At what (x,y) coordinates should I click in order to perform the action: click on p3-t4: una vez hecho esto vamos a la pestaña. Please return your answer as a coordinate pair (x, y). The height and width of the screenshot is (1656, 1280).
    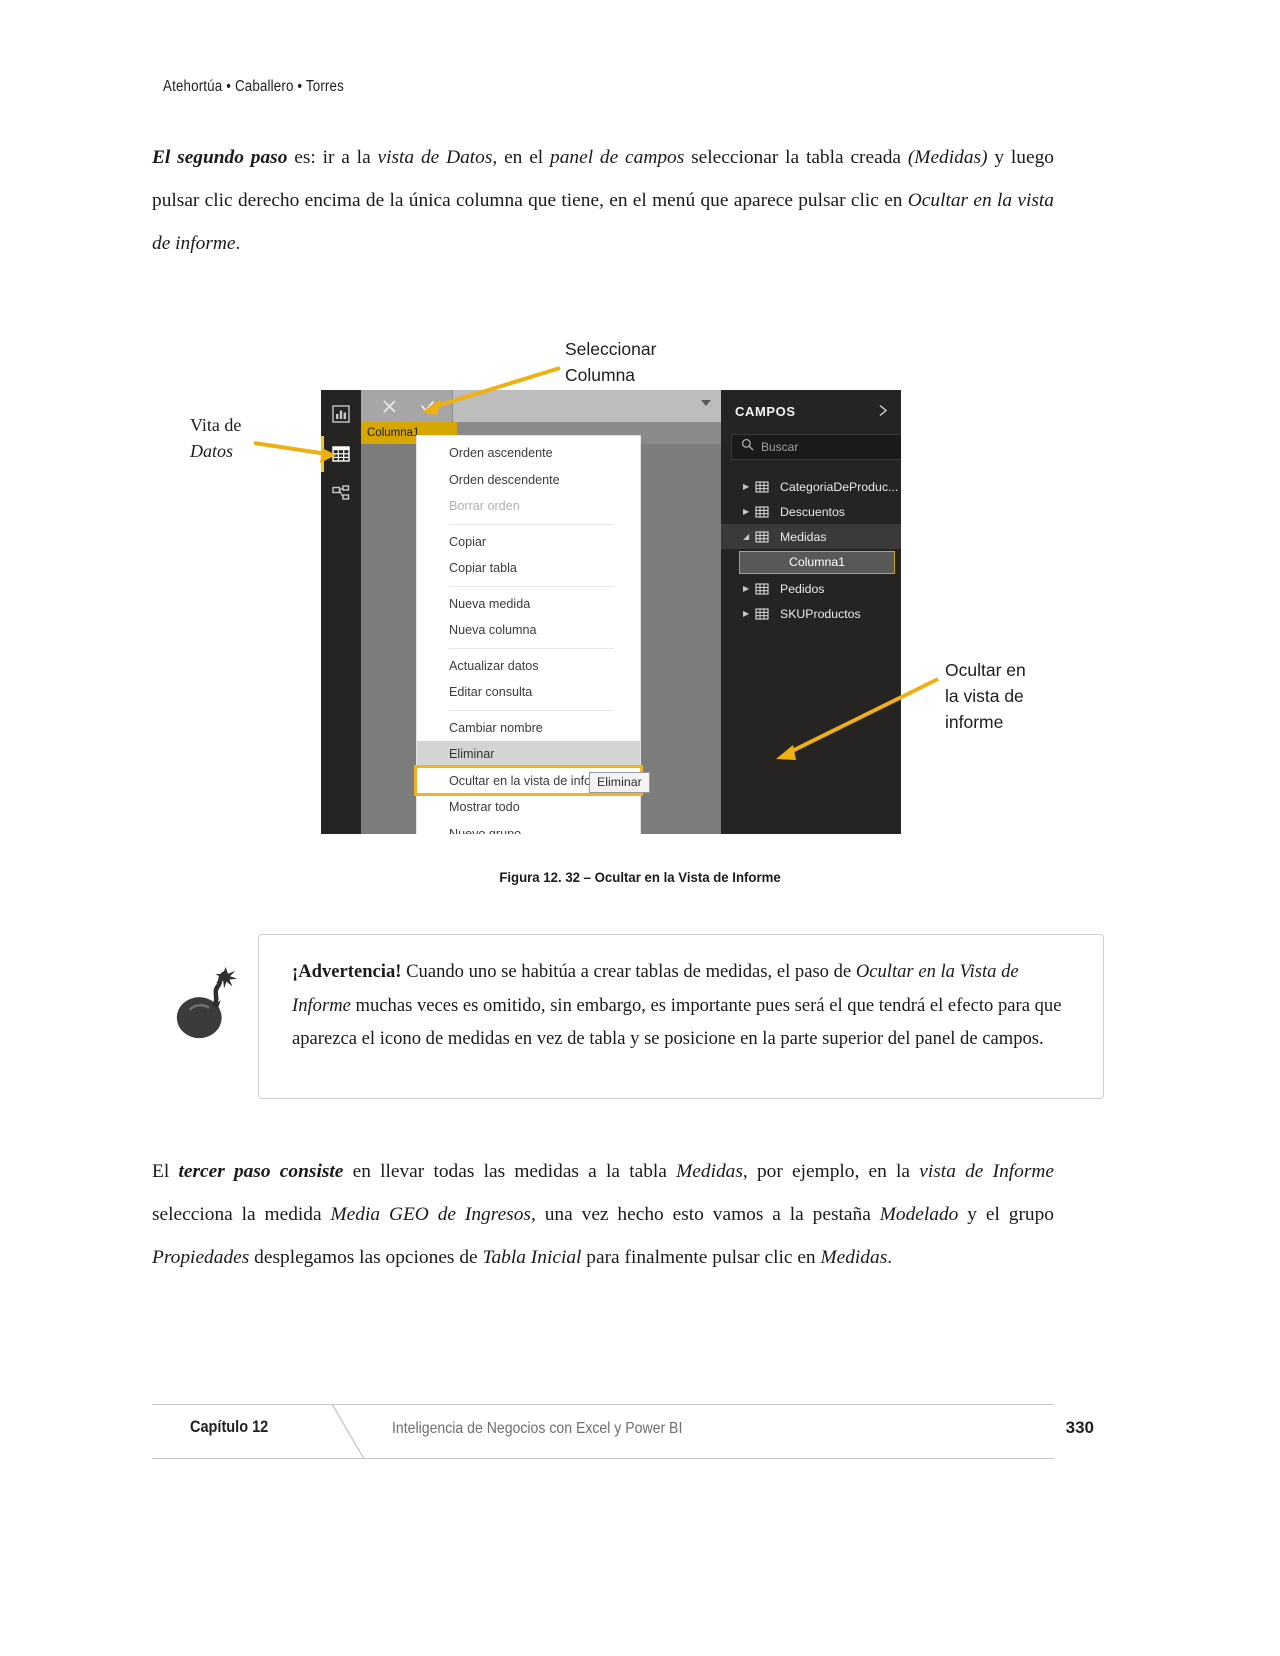
    Looking at the image, I should click on (707, 1214).